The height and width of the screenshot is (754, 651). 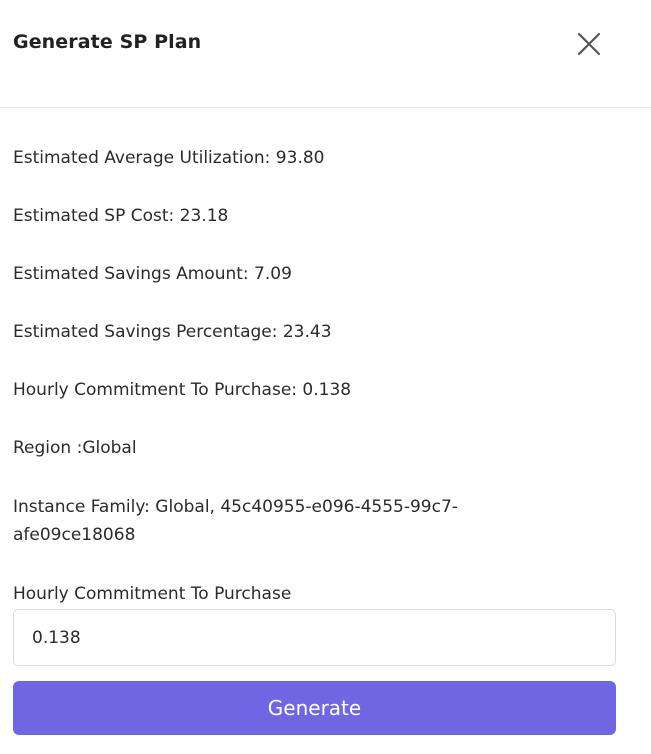 What do you see at coordinates (121, 216) in the screenshot?
I see `stat-sp-cost: Estimated SP Cost: 23.18` at bounding box center [121, 216].